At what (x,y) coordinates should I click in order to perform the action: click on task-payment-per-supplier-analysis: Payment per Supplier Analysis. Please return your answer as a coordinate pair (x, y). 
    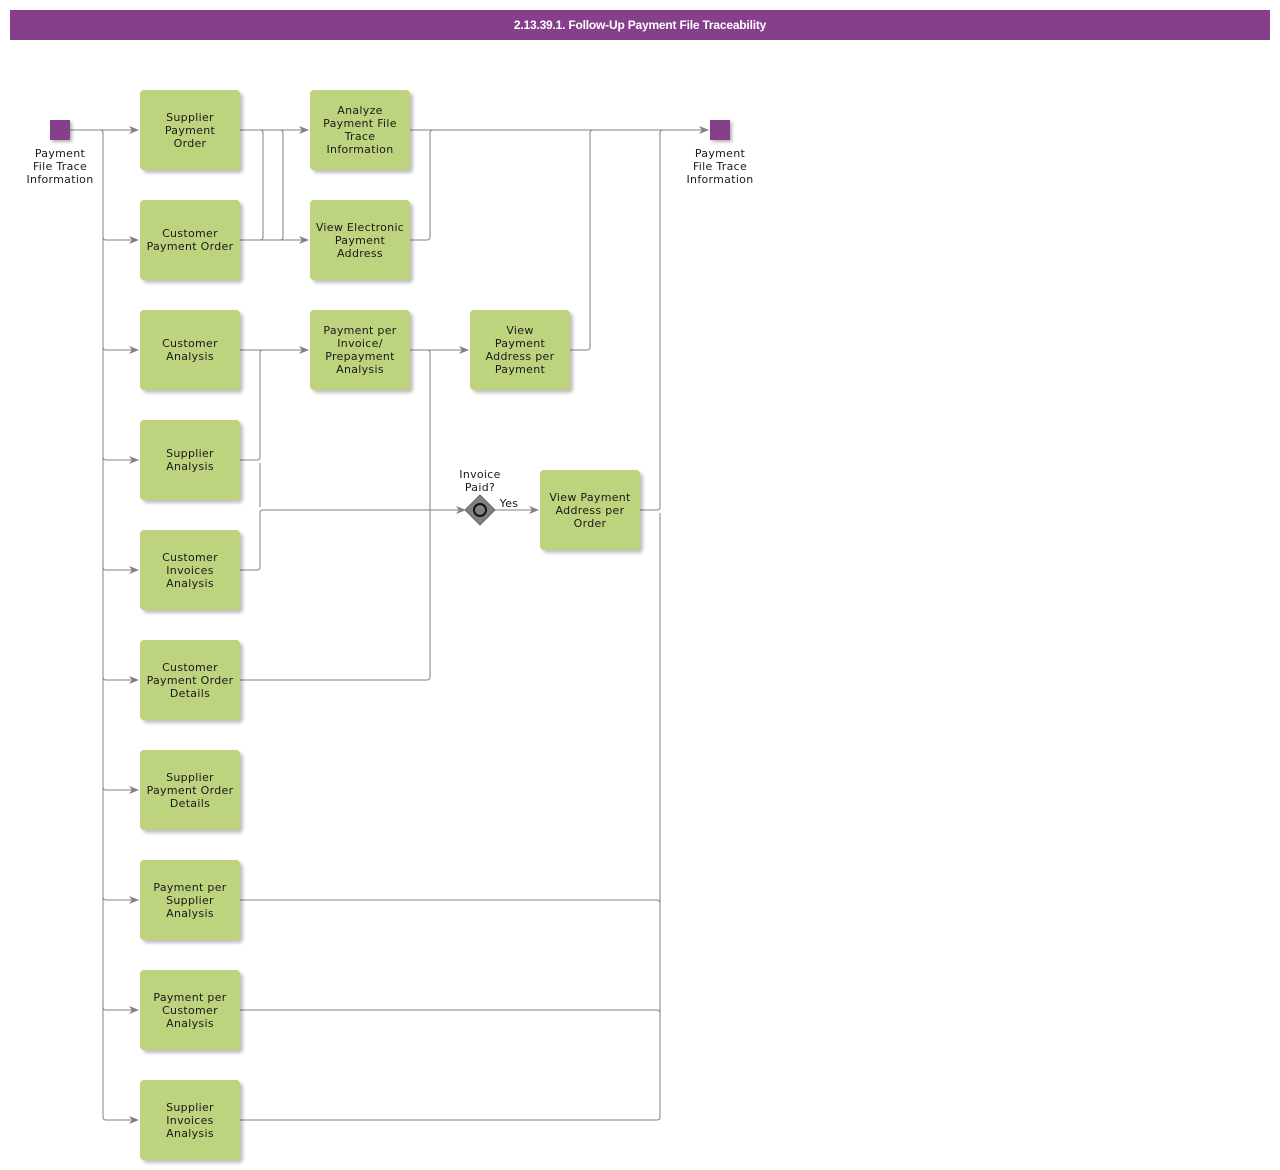
    Looking at the image, I should click on (190, 900).